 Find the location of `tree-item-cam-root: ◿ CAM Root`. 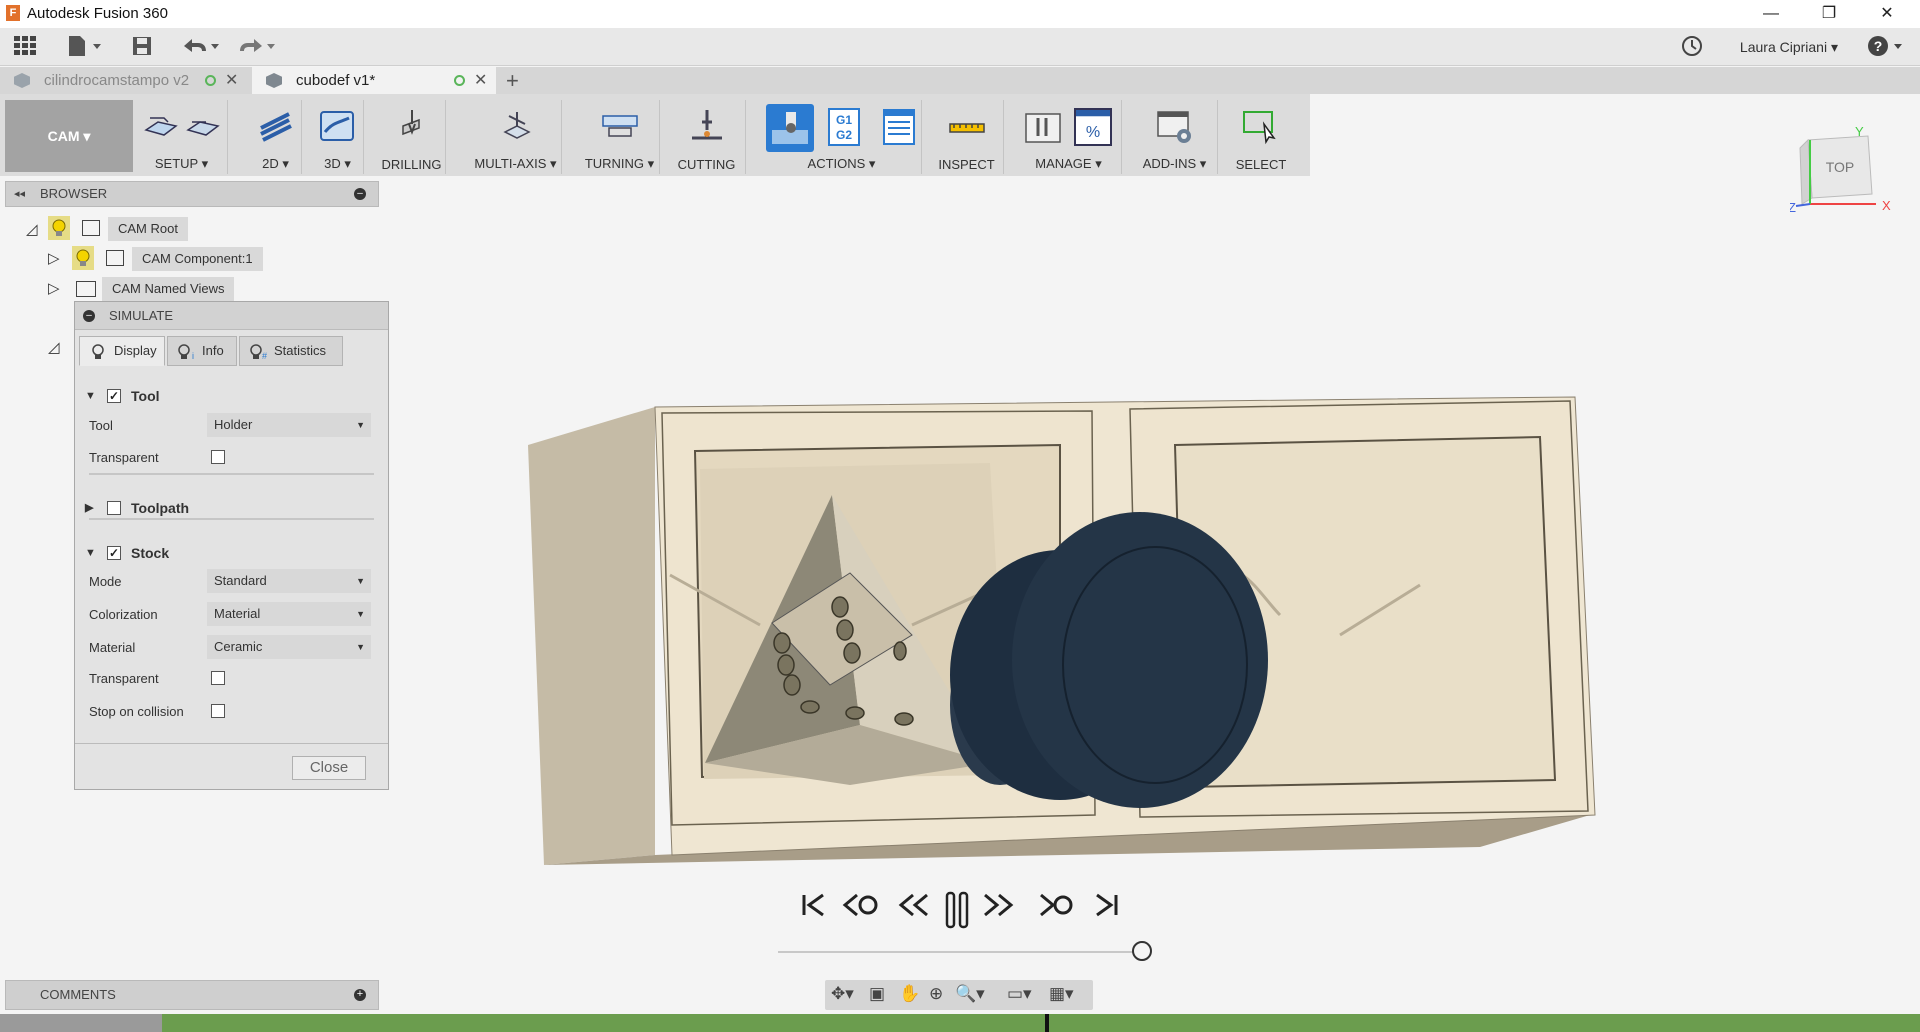

tree-item-cam-root: ◿ CAM Root is located at coordinates (112, 229).